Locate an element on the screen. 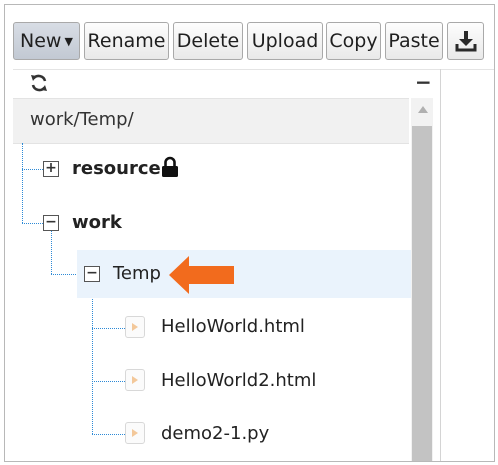 This screenshot has width=498, height=465. collapse-toggle-work: − is located at coordinates (51, 223).